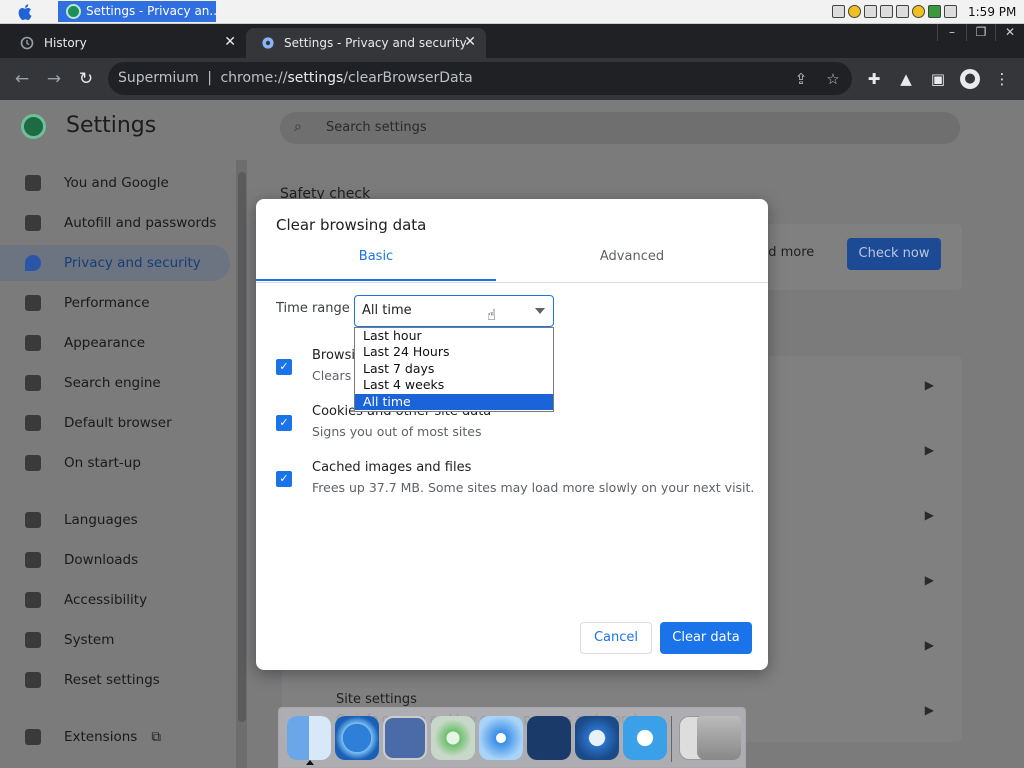 This screenshot has width=1024, height=768. Describe the element at coordinates (33, 680) in the screenshot. I see `reset-icon` at that location.